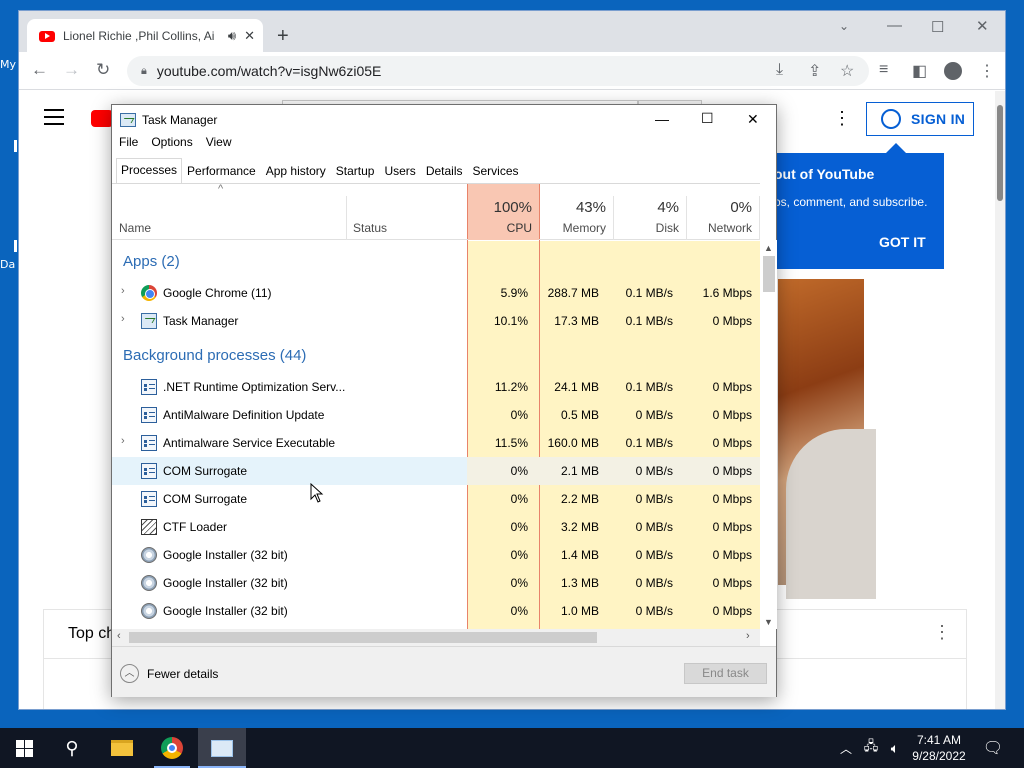 The image size is (1024, 768). I want to click on share-icon: ⇪, so click(814, 71).